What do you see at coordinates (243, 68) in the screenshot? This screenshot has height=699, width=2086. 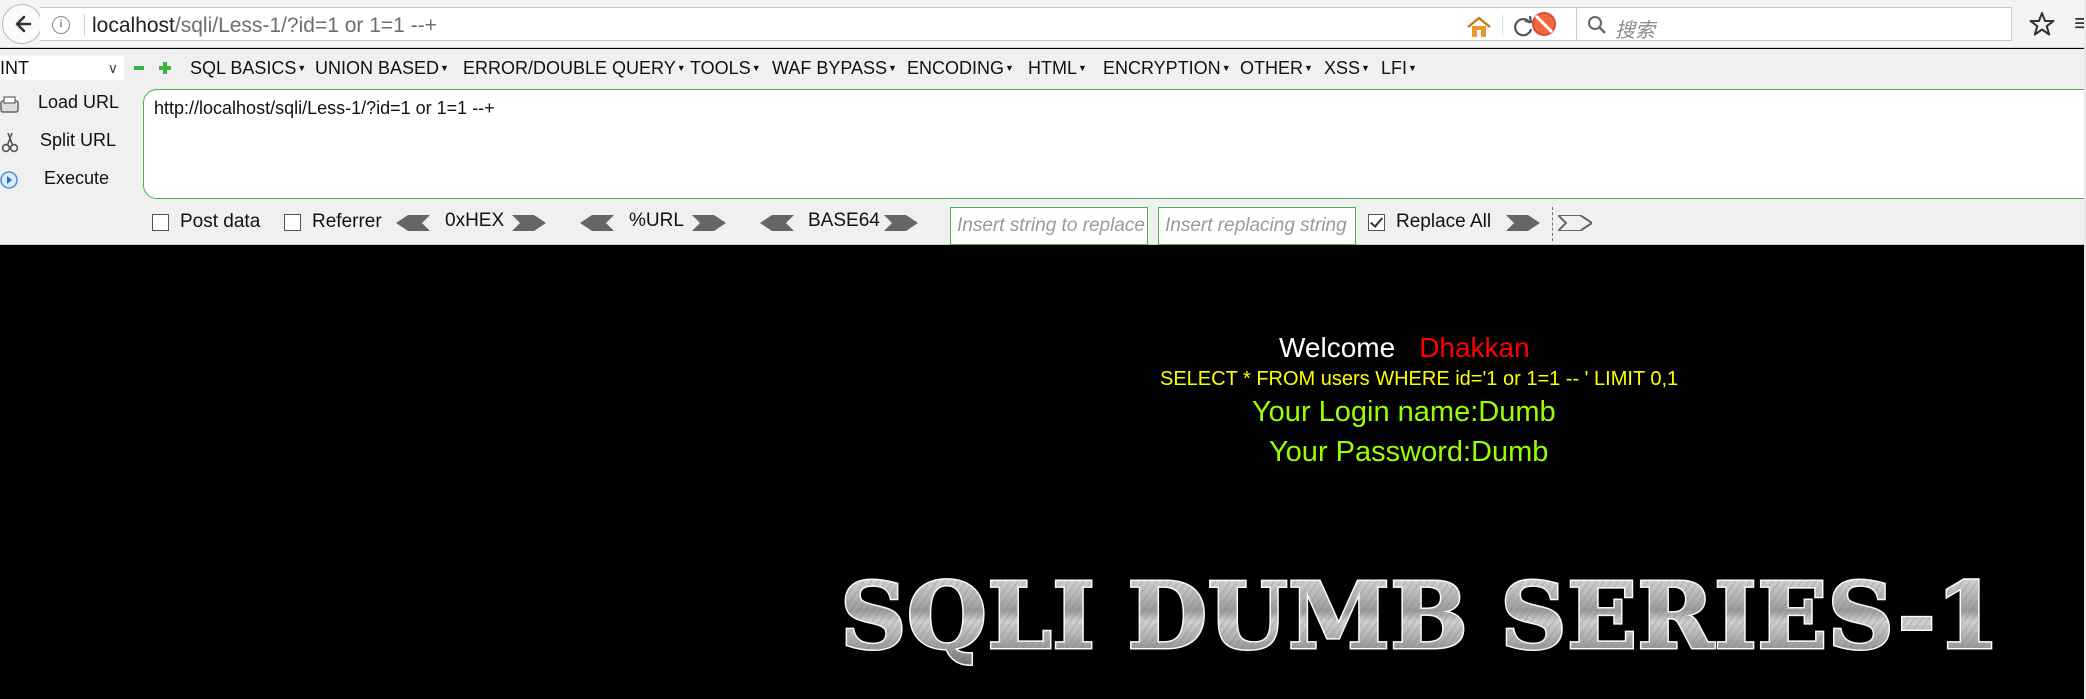 I see `menu-label: SQL BASICS` at bounding box center [243, 68].